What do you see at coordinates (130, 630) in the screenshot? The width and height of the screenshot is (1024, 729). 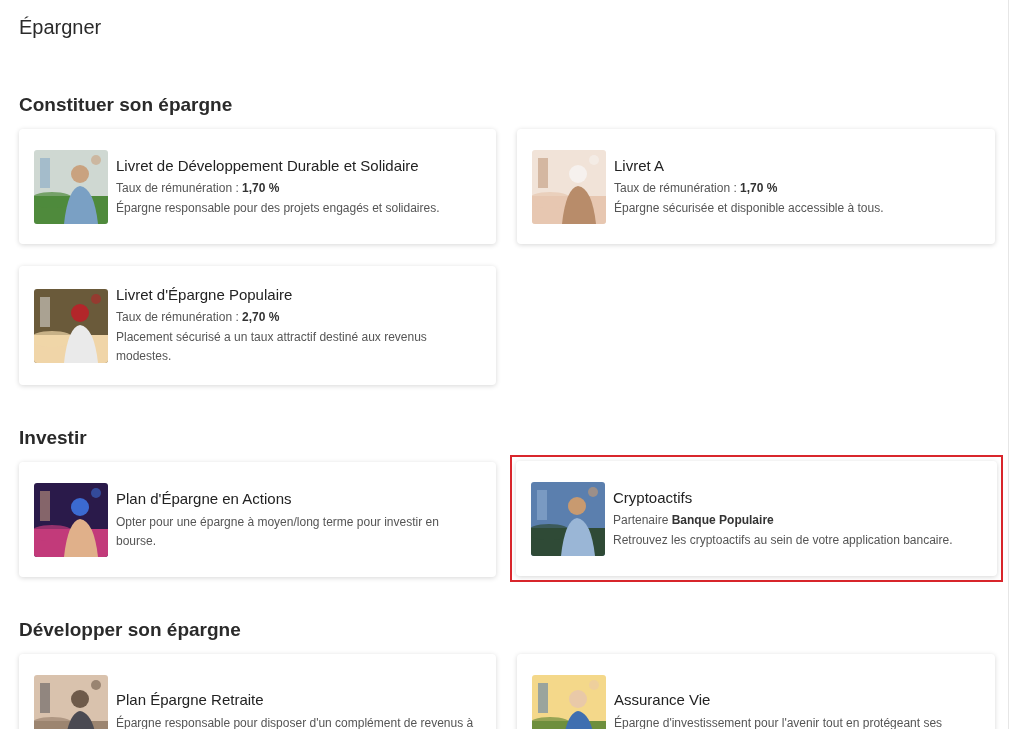 I see `section-heading: Développer son épargne` at bounding box center [130, 630].